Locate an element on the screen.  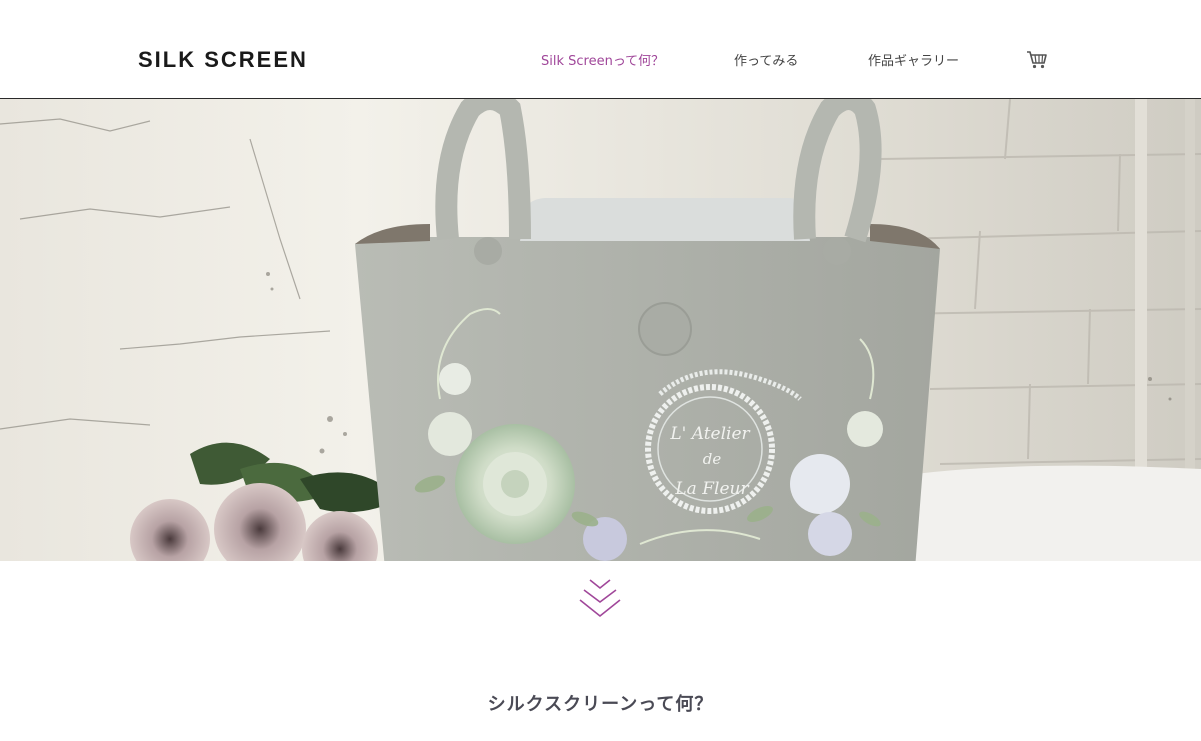
bag-print-line-1: L' Atelier is located at coordinates (709, 434).